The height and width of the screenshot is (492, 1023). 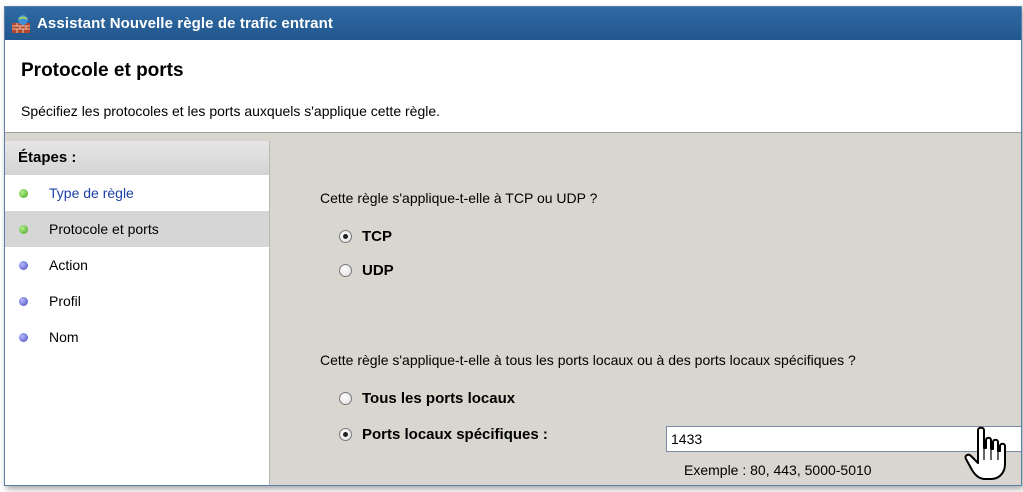 I want to click on firewall-icon, so click(x=21, y=23).